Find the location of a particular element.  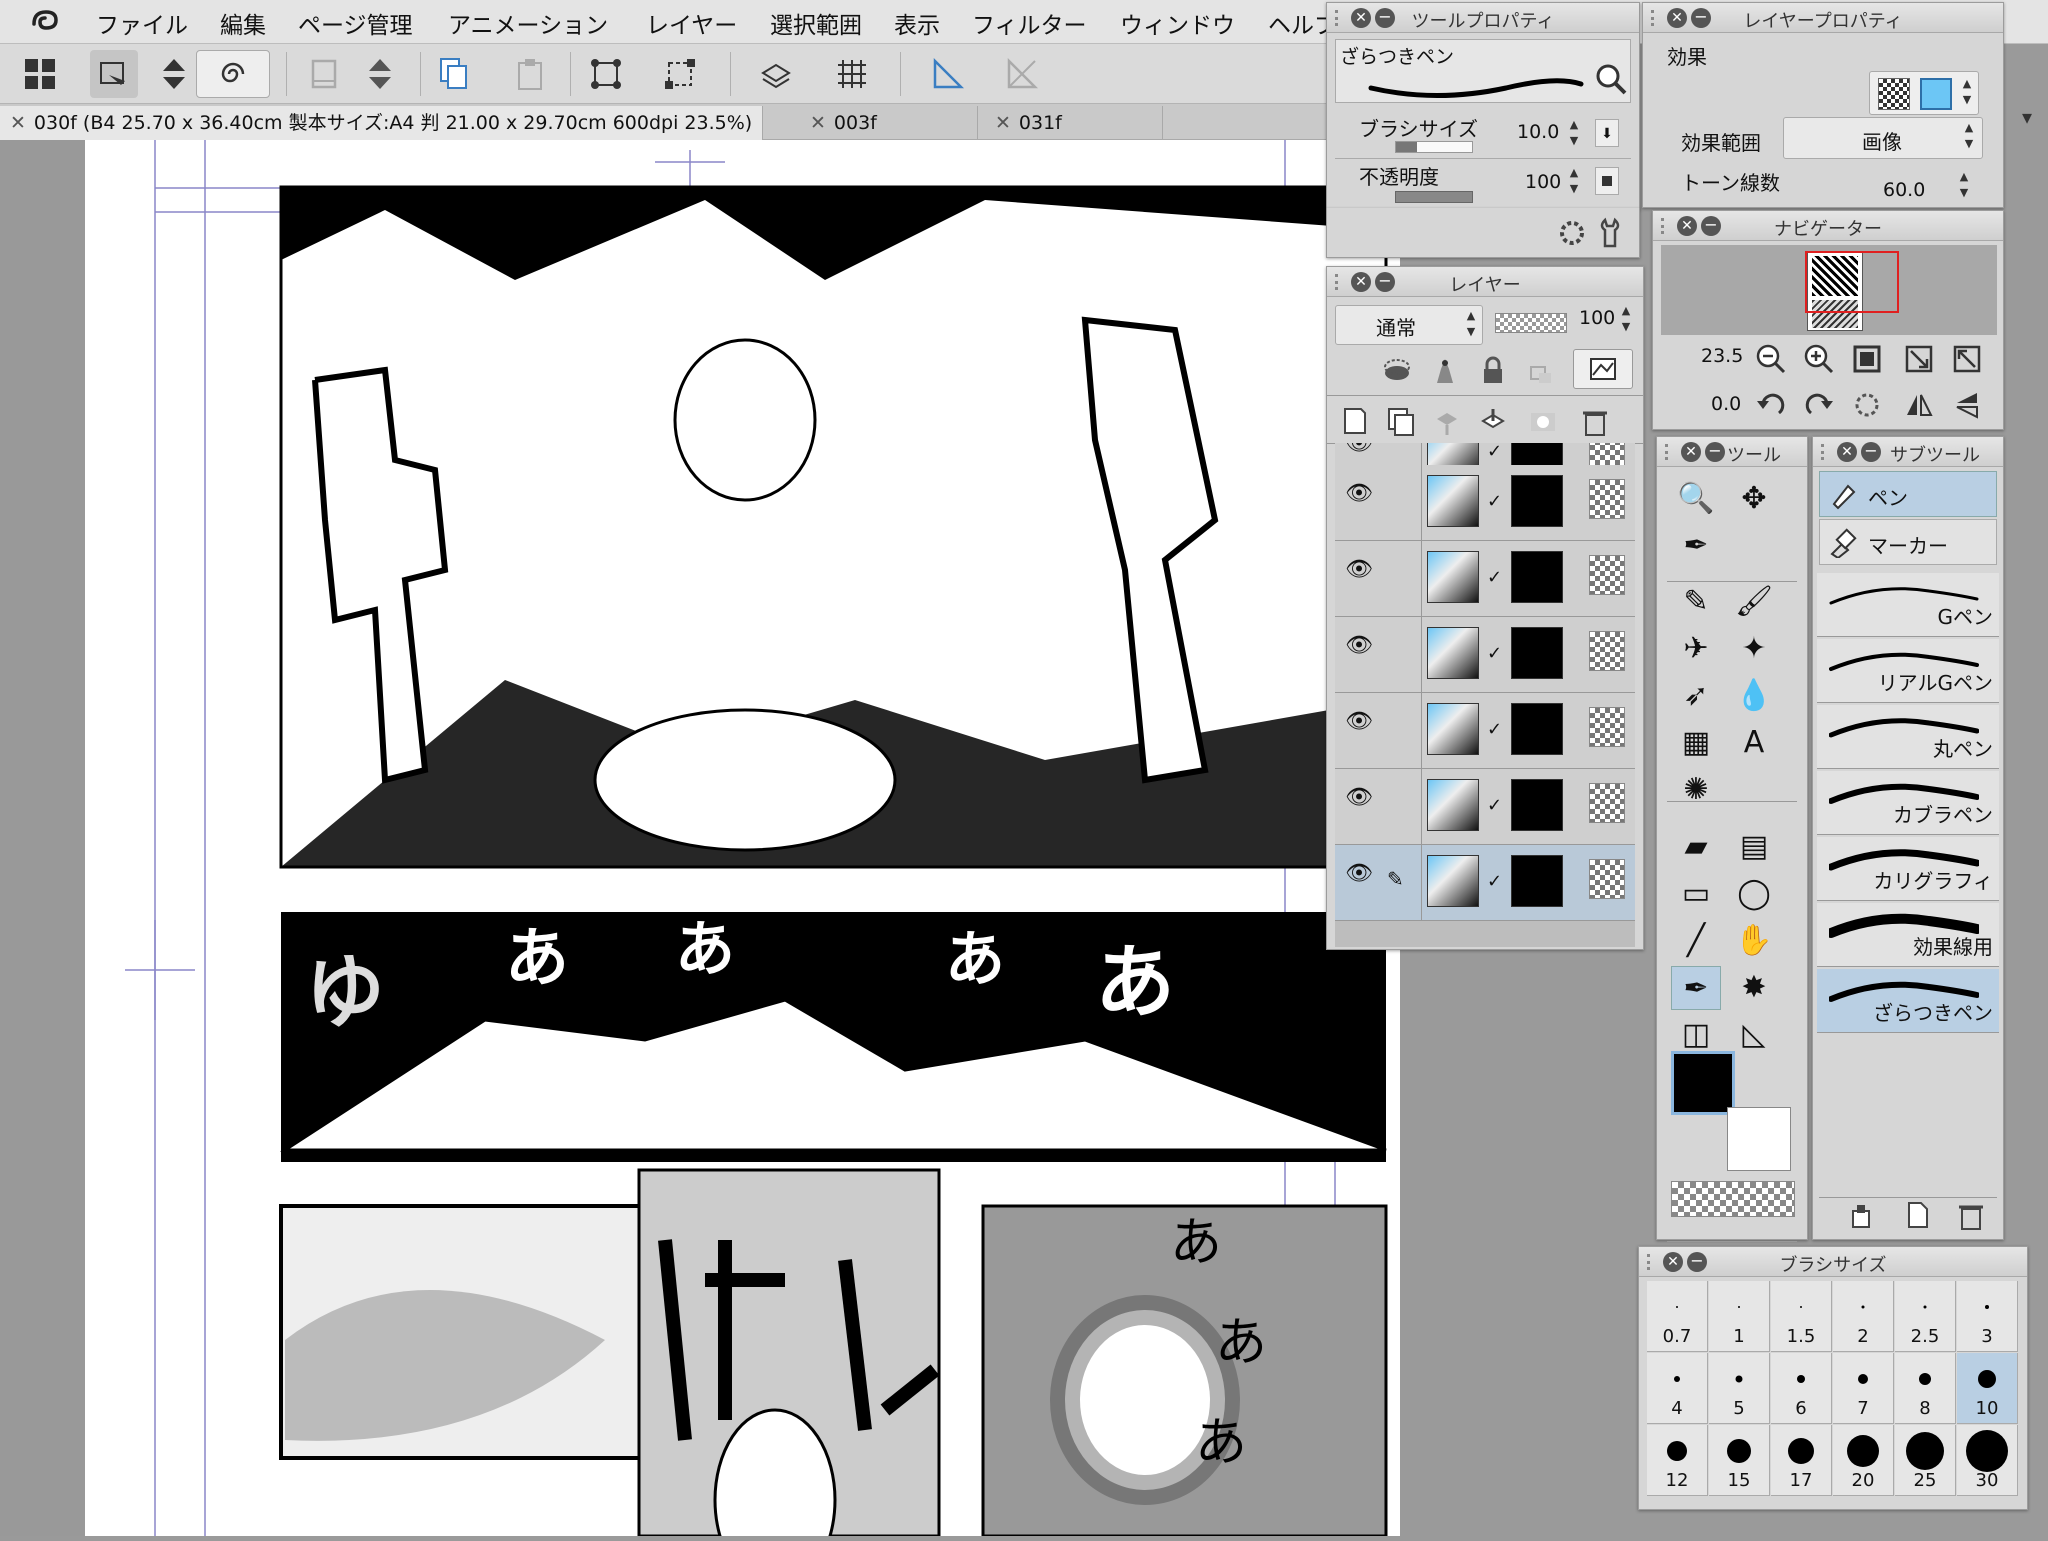

brush-size-cell: 2 is located at coordinates (1863, 1316).